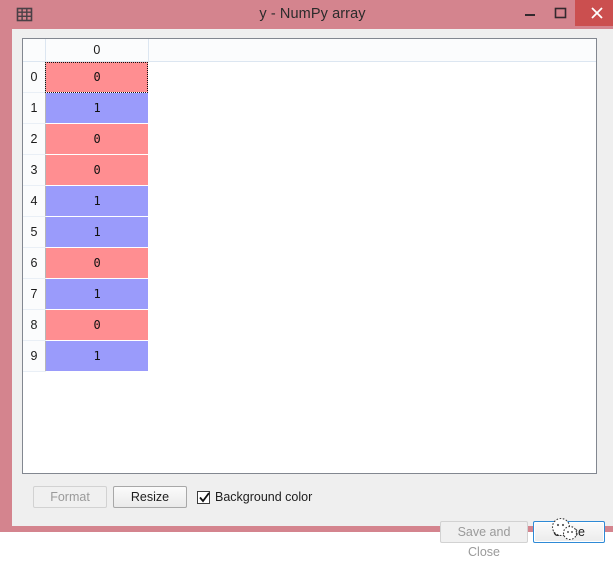 Image resolution: width=613 pixels, height=562 pixels. I want to click on table-cell-r4-c0: 1, so click(97, 201).